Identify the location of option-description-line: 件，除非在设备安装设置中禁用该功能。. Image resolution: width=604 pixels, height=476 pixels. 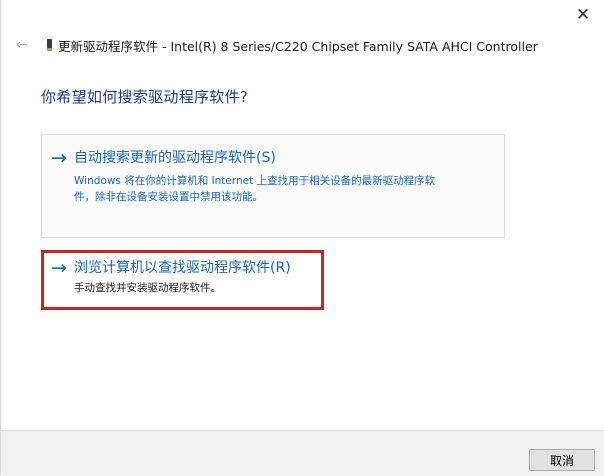
(168, 197).